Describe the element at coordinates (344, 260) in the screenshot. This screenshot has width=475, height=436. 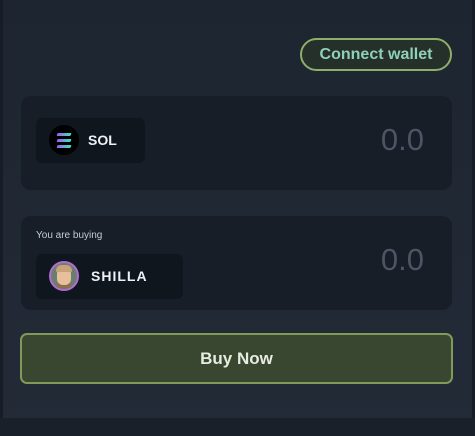
I see `buy-amount-input` at that location.